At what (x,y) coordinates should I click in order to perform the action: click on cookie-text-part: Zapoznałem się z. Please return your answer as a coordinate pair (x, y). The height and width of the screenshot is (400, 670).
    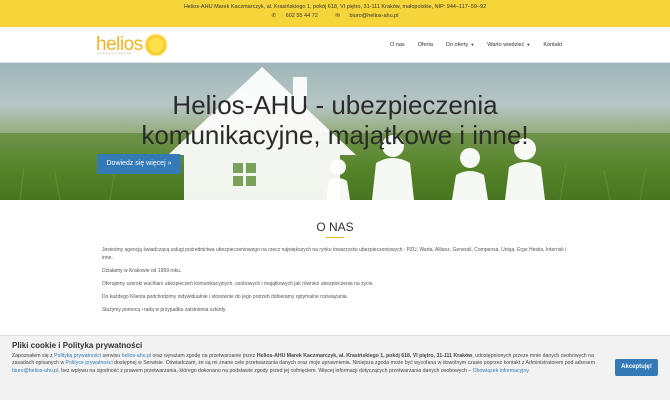
    Looking at the image, I should click on (33, 356).